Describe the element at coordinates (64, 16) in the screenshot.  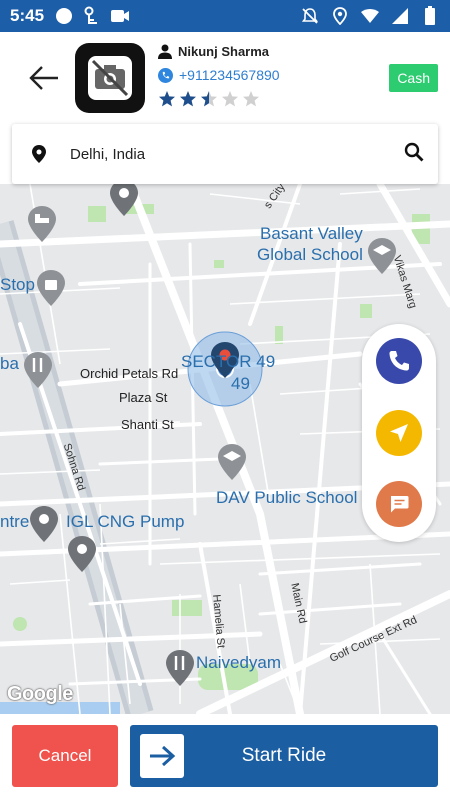
I see `circle-icon` at that location.